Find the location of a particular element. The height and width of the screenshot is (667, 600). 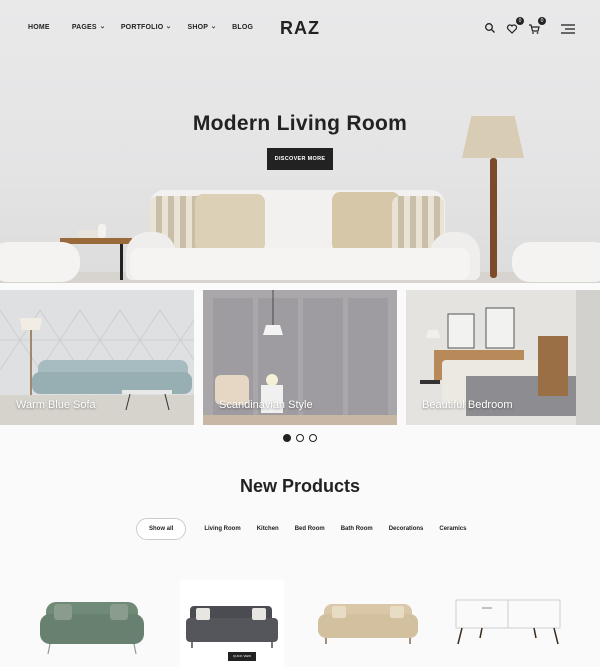

armchair-right is located at coordinates (556, 262).